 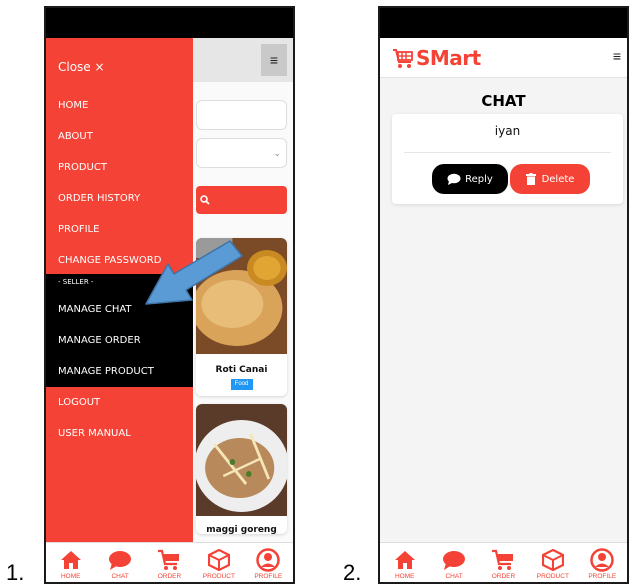 I want to click on close-drawer-button: Close ×, so click(x=81, y=67).